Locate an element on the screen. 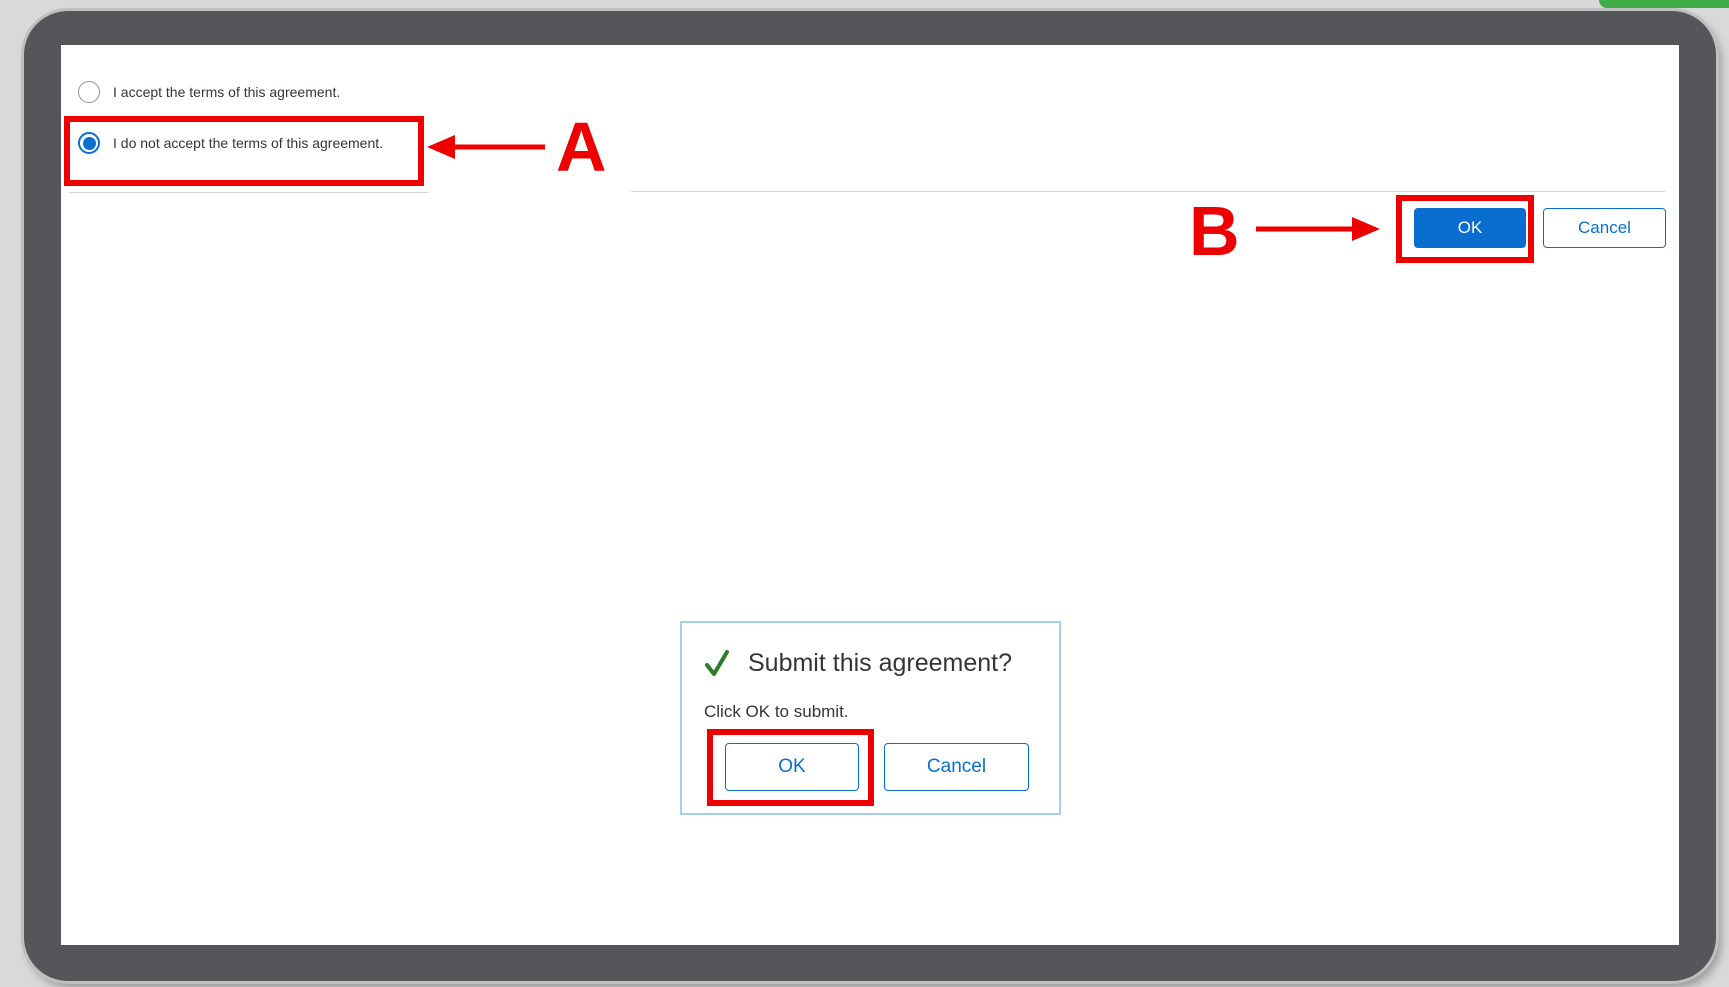 The image size is (1729, 987). arrow-b-icon is located at coordinates (1318, 229).